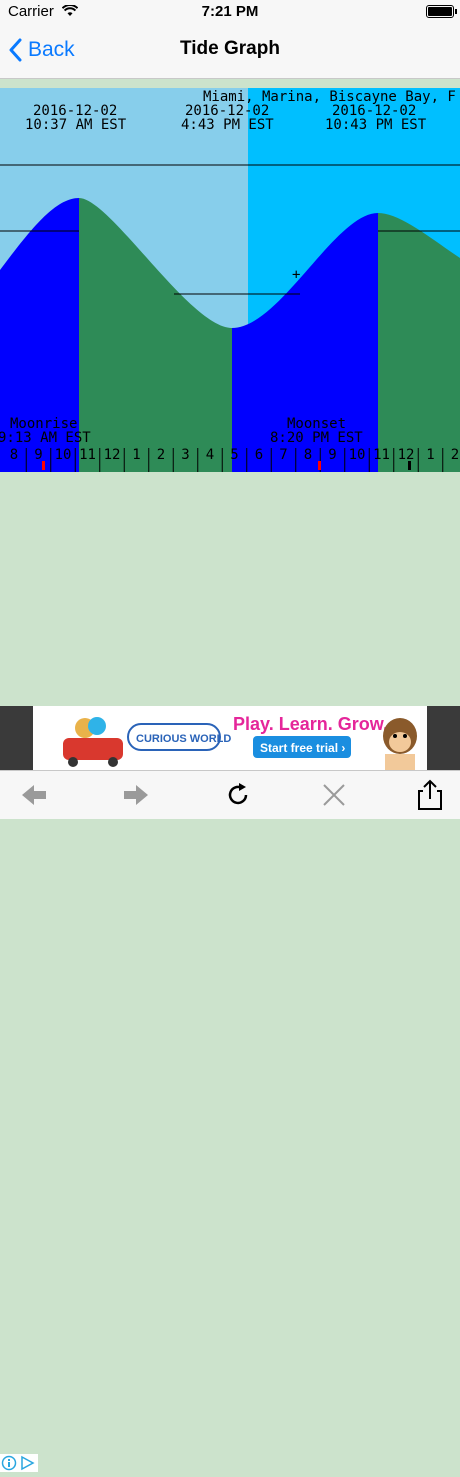  What do you see at coordinates (185, 455) in the screenshot?
I see `hour-label: 3` at bounding box center [185, 455].